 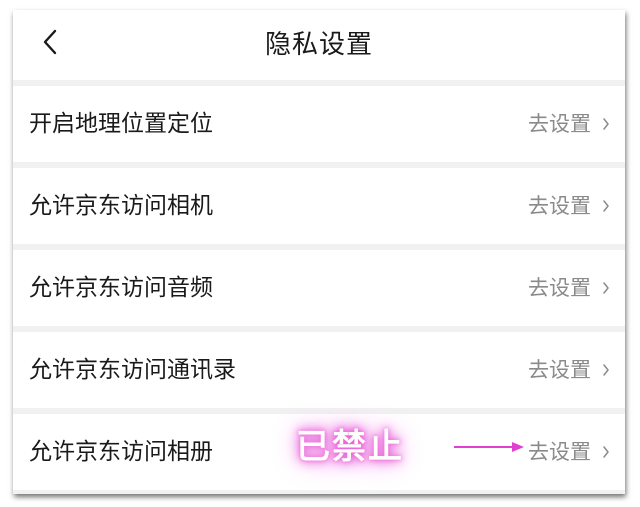 I want to click on arrow-right-icon, so click(x=489, y=447).